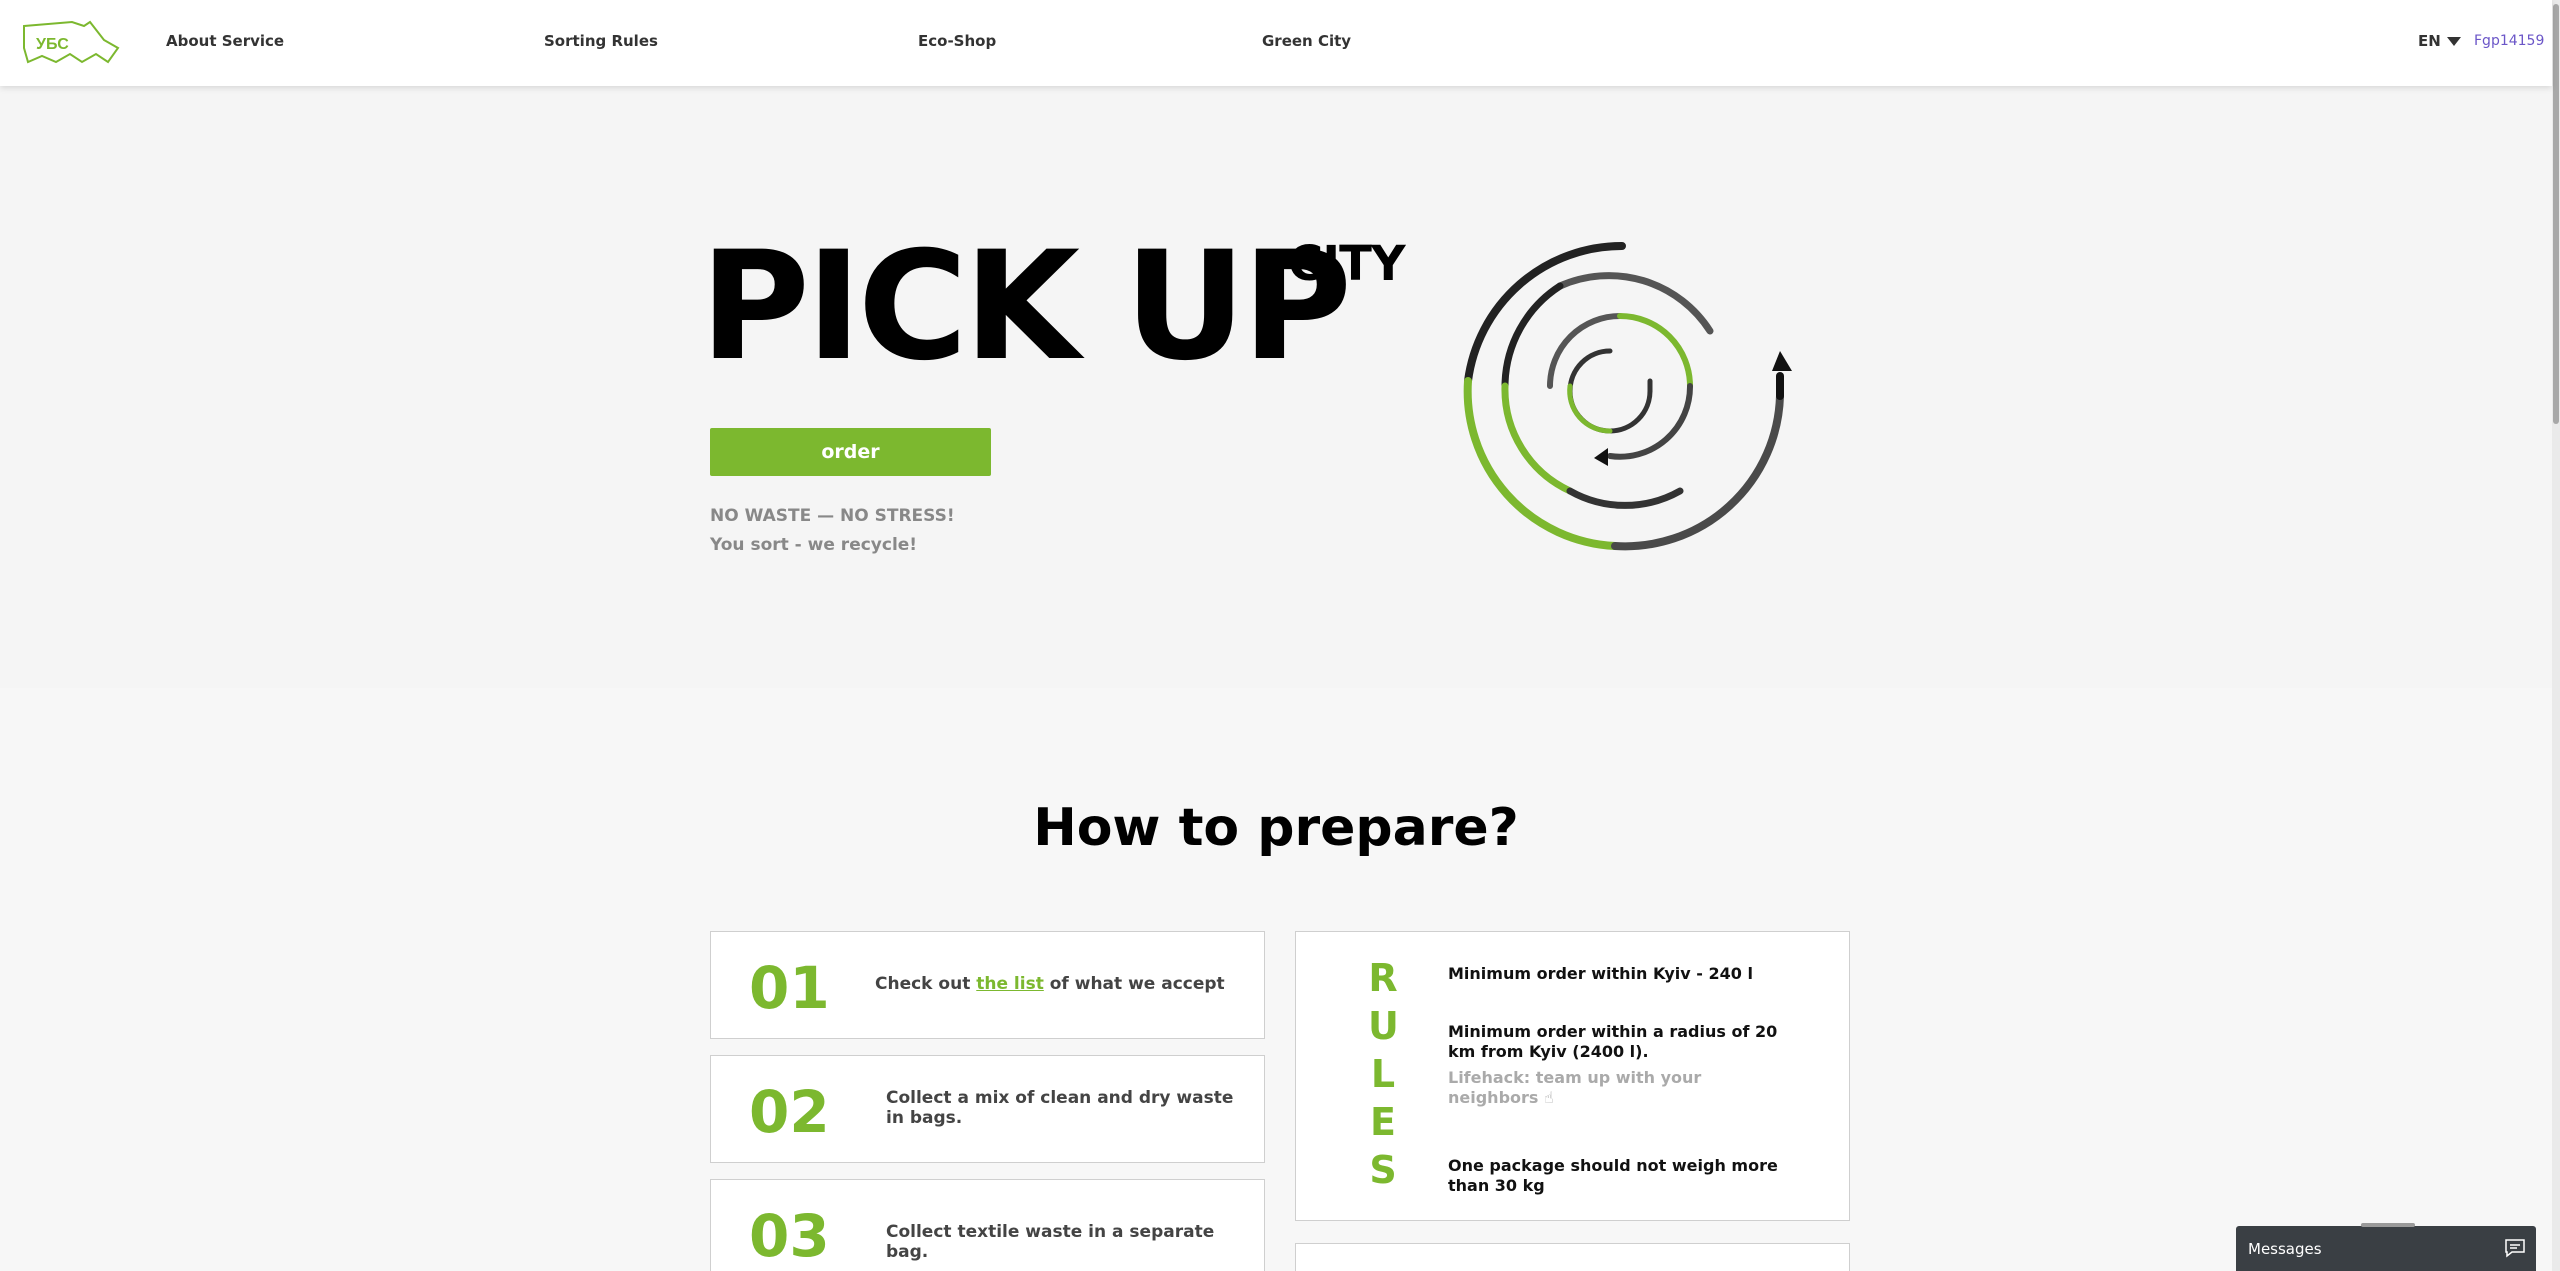  I want to click on chat-icon, so click(2515, 1248).